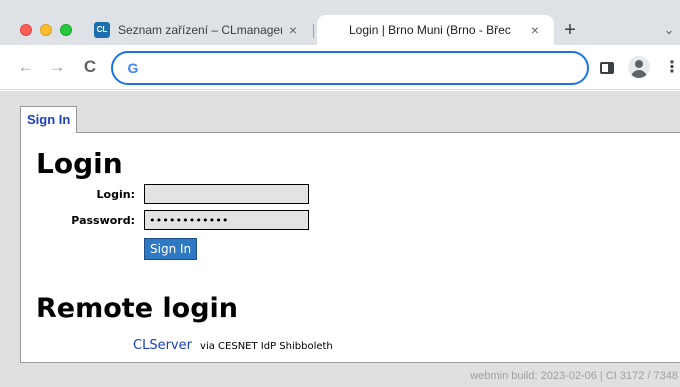 The image size is (680, 387). I want to click on back-arrow-icon: ←, so click(26, 67).